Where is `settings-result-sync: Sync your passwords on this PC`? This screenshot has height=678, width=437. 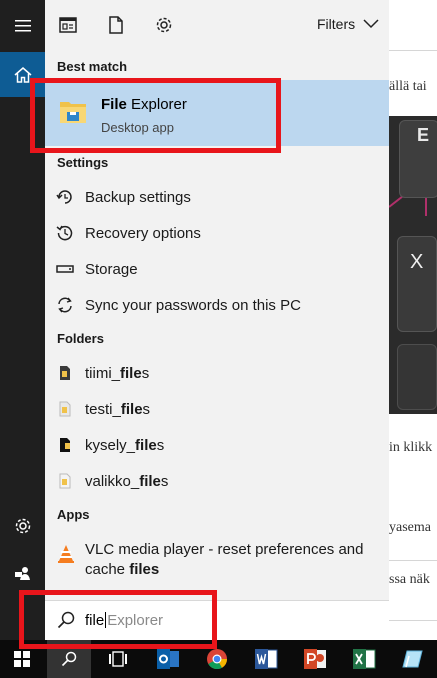 settings-result-sync: Sync your passwords on this PC is located at coordinates (217, 305).